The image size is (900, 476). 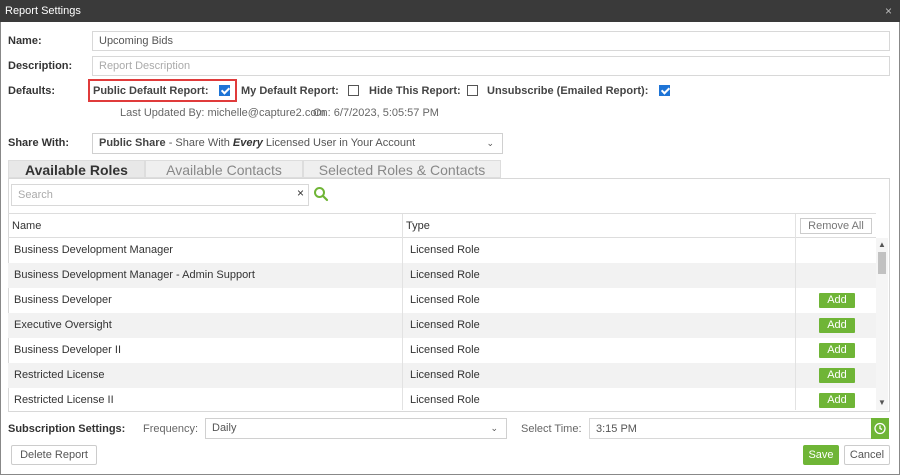 I want to click on remove-all-button: Remove All, so click(x=836, y=226).